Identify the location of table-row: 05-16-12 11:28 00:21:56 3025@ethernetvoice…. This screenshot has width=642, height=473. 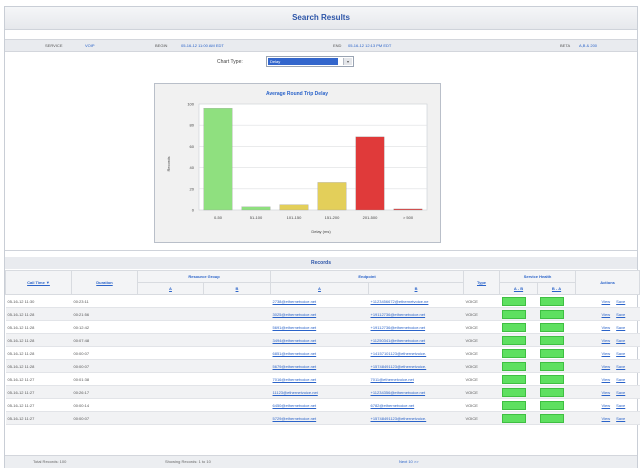
(322, 314).